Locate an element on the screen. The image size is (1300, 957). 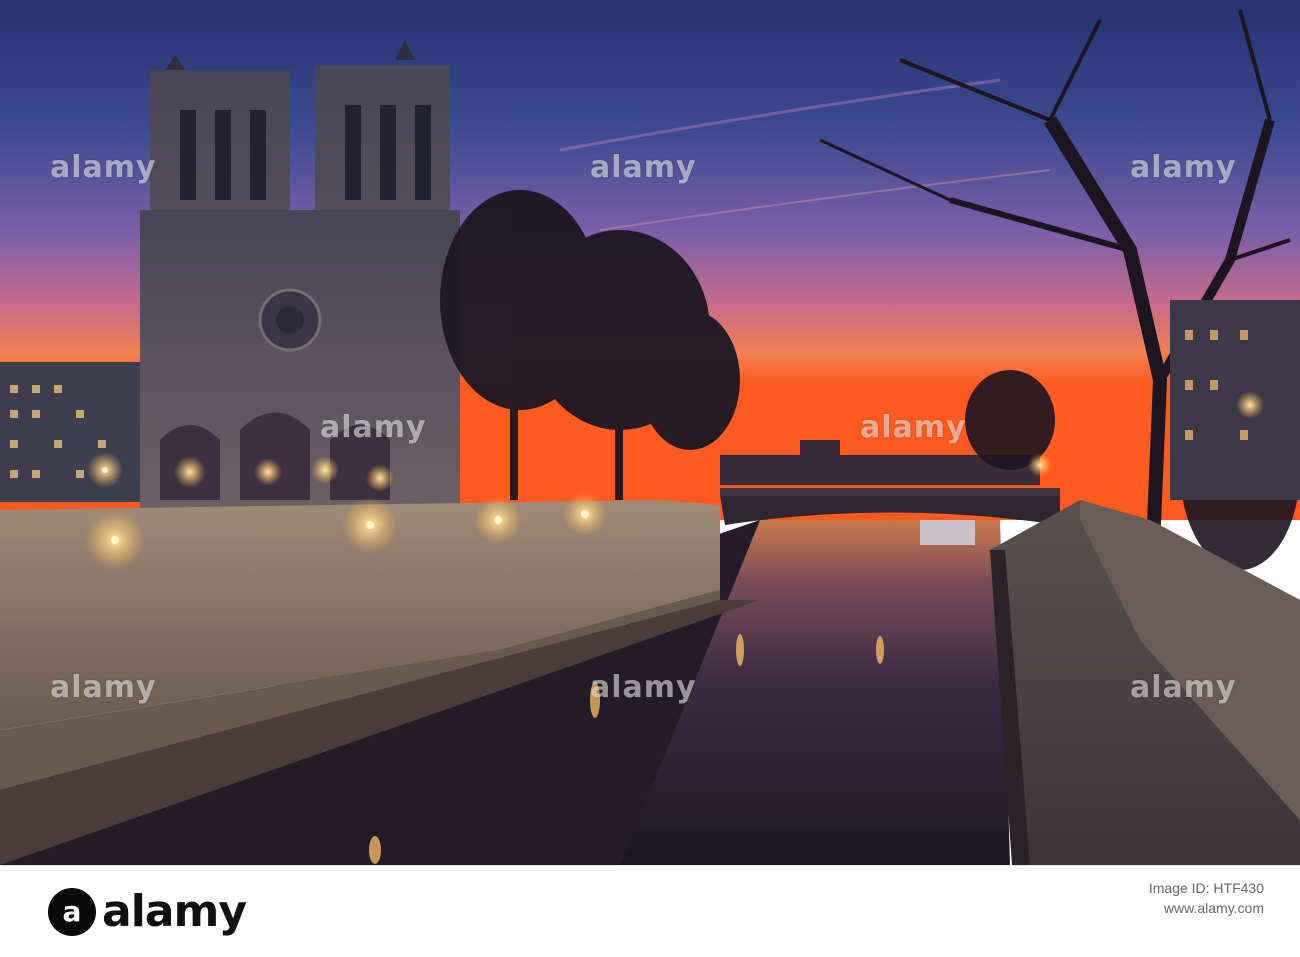
brand-text: alamy is located at coordinates (174, 911).